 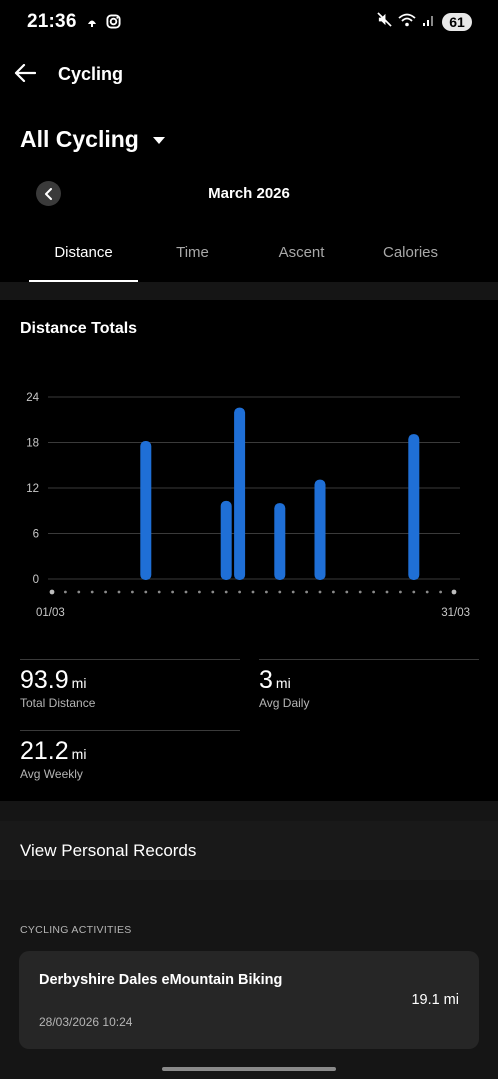 What do you see at coordinates (161, 980) in the screenshot?
I see `activity-name: Derbyshire Dales eMountain Biking` at bounding box center [161, 980].